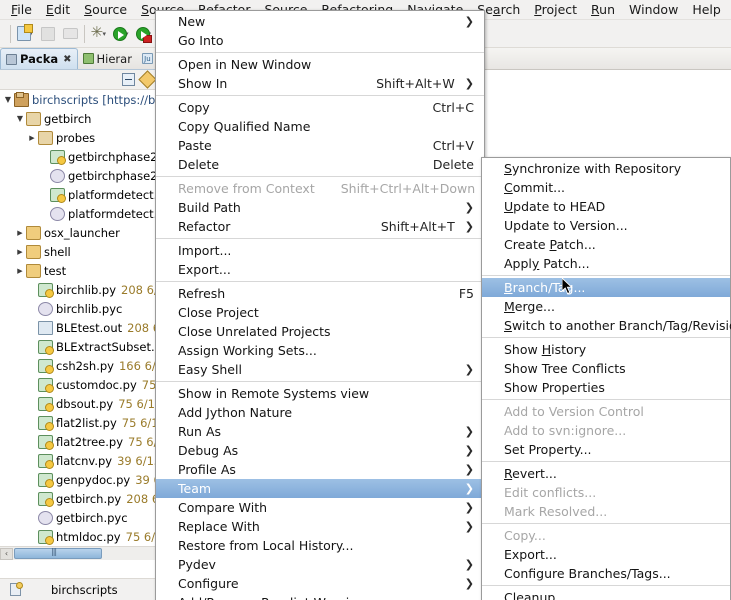  What do you see at coordinates (80, 403) in the screenshot?
I see `tree-item: dbsout.py 75 6/15/1C` at bounding box center [80, 403].